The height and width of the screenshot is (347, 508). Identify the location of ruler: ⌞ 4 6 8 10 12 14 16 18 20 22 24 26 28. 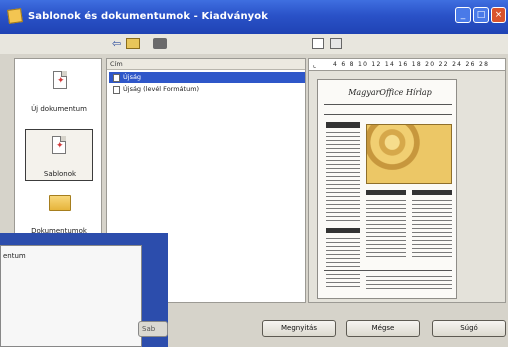
(407, 65).